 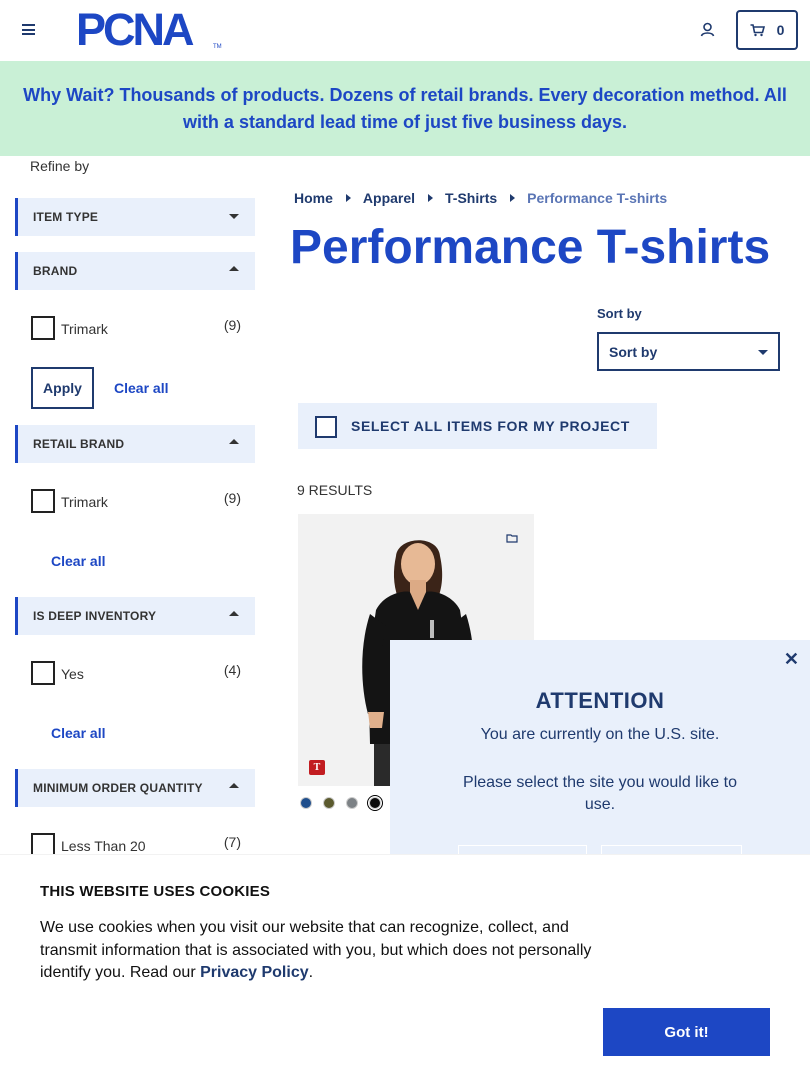 I want to click on facet-item-type: ITEM TYPE, so click(x=135, y=217).